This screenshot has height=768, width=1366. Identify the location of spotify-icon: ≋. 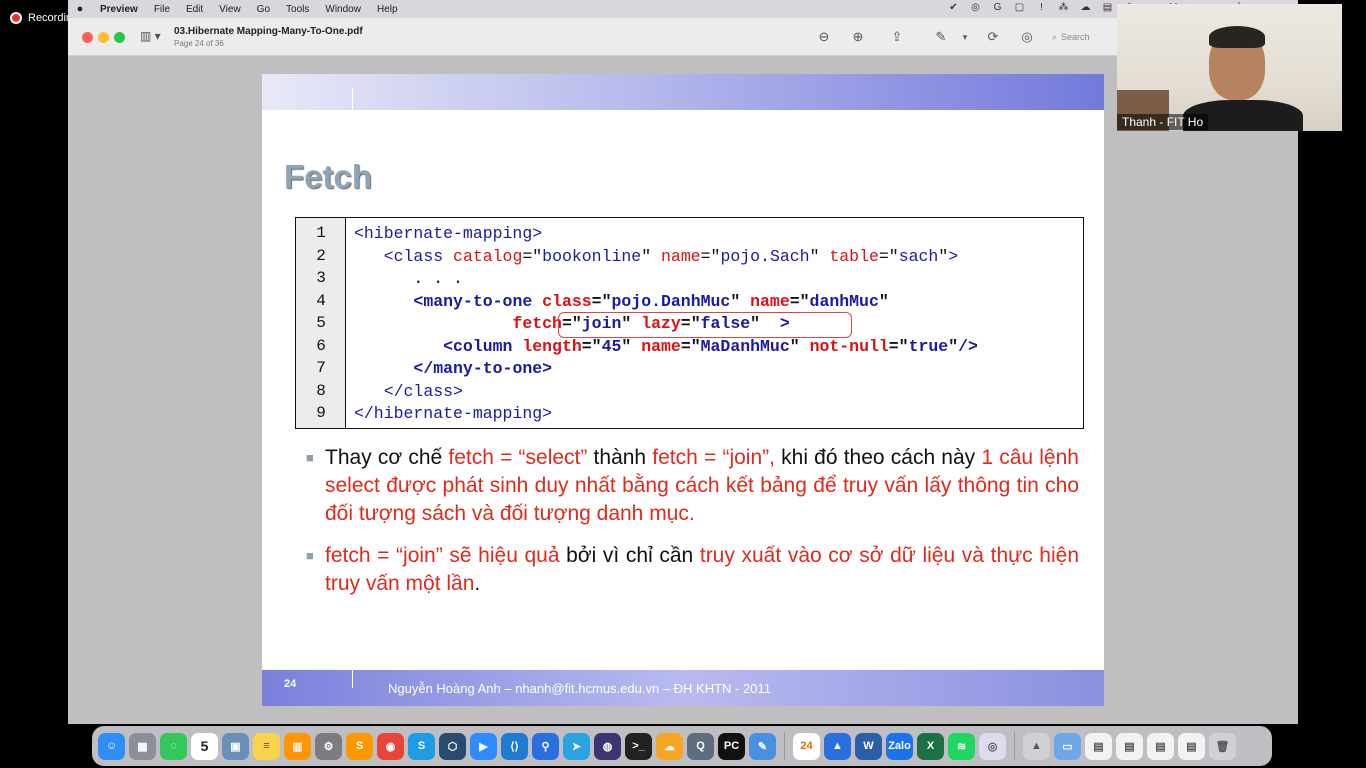
(961, 746).